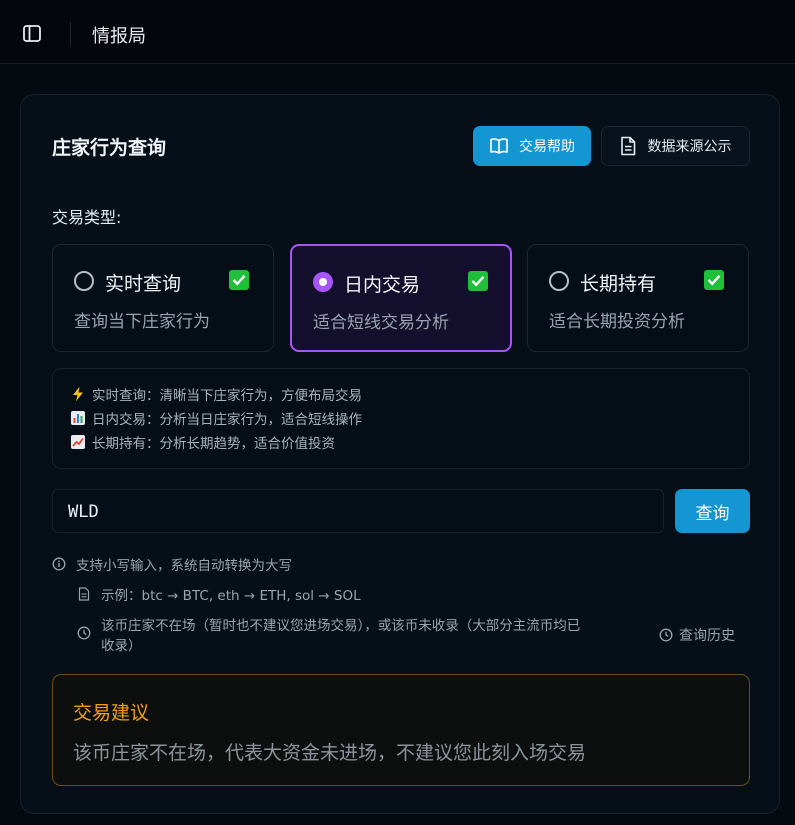 The width and height of the screenshot is (795, 825). I want to click on trade-advice-box: 交易建议 该币庄家不在场，代表大资金未进场，不建议您此刻入场交易, so click(401, 730).